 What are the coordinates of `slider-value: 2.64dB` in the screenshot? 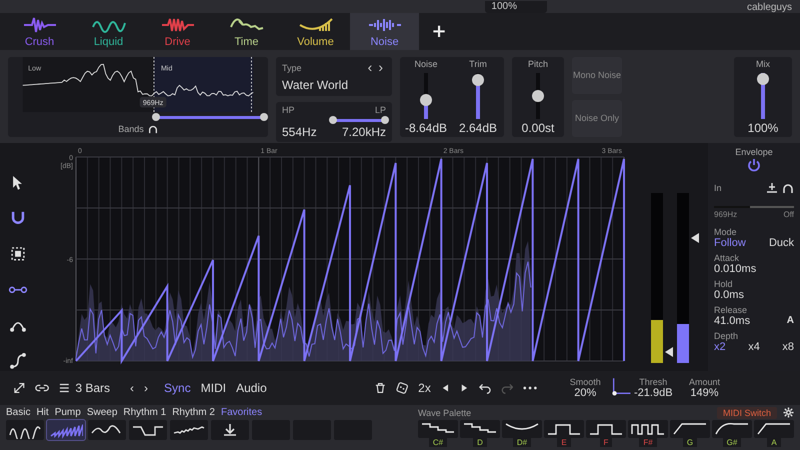 It's located at (478, 127).